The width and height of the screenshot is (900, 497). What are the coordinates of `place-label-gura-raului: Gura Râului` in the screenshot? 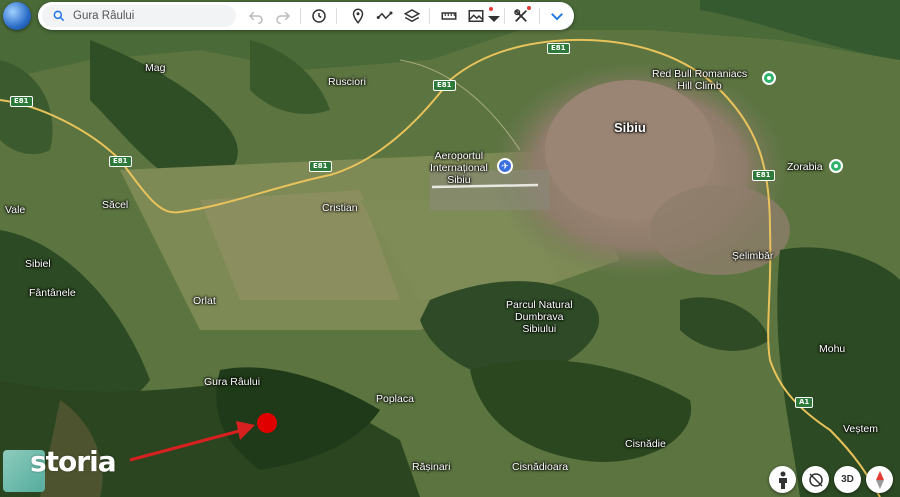 It's located at (232, 382).